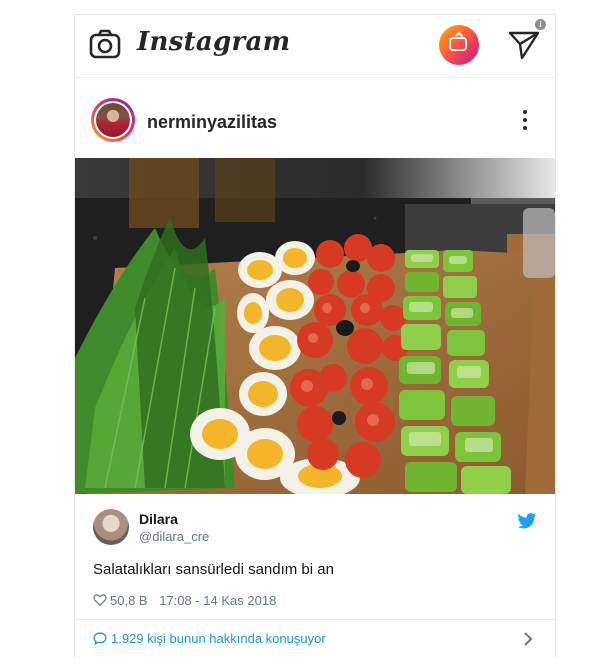 This screenshot has height=664, width=614. Describe the element at coordinates (315, 619) in the screenshot. I see `divider` at that location.